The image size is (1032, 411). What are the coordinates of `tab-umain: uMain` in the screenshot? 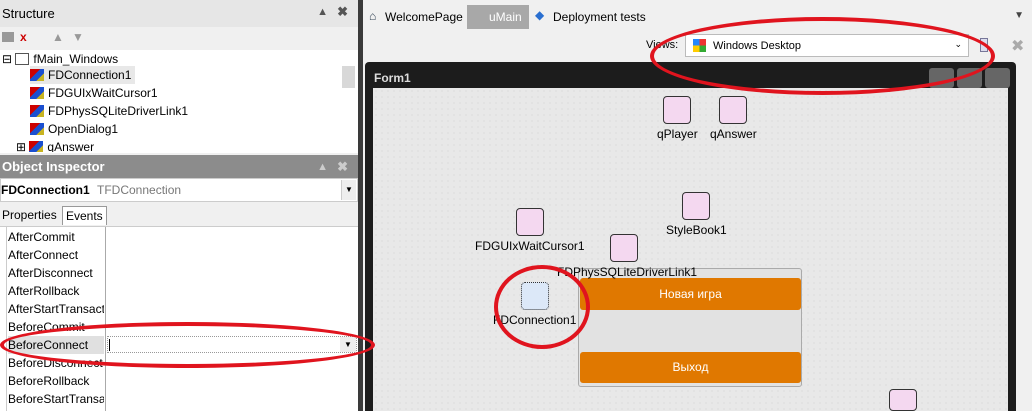 It's located at (498, 17).